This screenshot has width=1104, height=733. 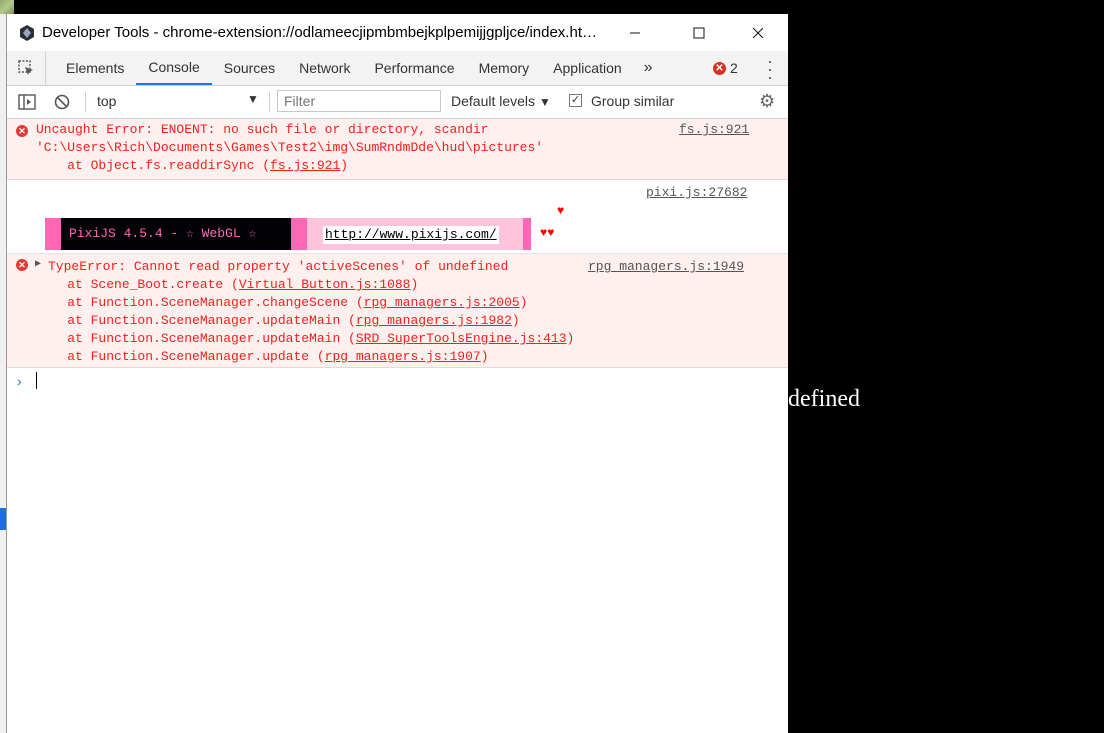 I want to click on banner-url-link: http://www.pixijs.com/, so click(x=411, y=235).